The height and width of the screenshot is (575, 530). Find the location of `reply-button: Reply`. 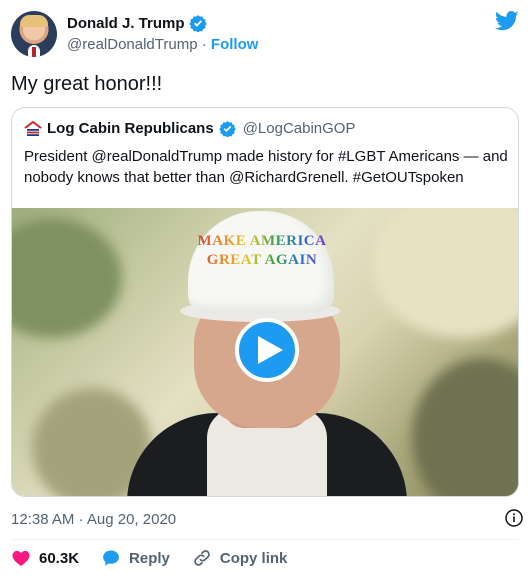

reply-button: Reply is located at coordinates (135, 558).